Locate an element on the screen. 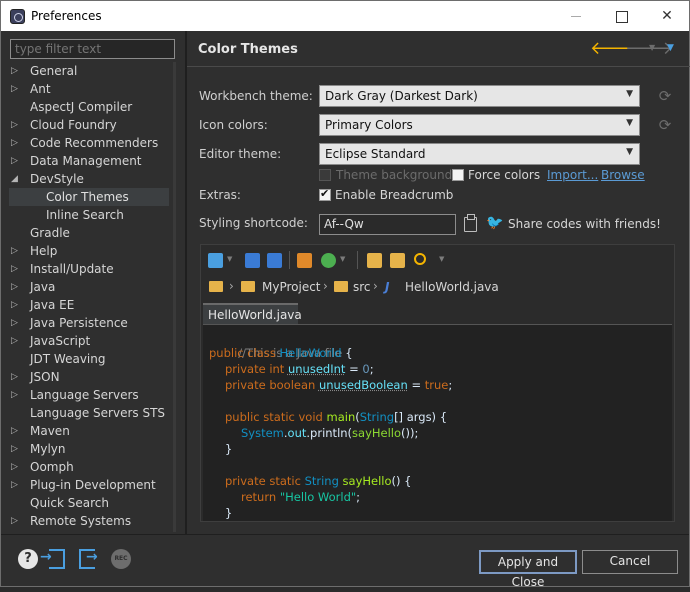 This screenshot has height=592, width=690. tree-item: ▷ Java Persistence is located at coordinates (89, 323).